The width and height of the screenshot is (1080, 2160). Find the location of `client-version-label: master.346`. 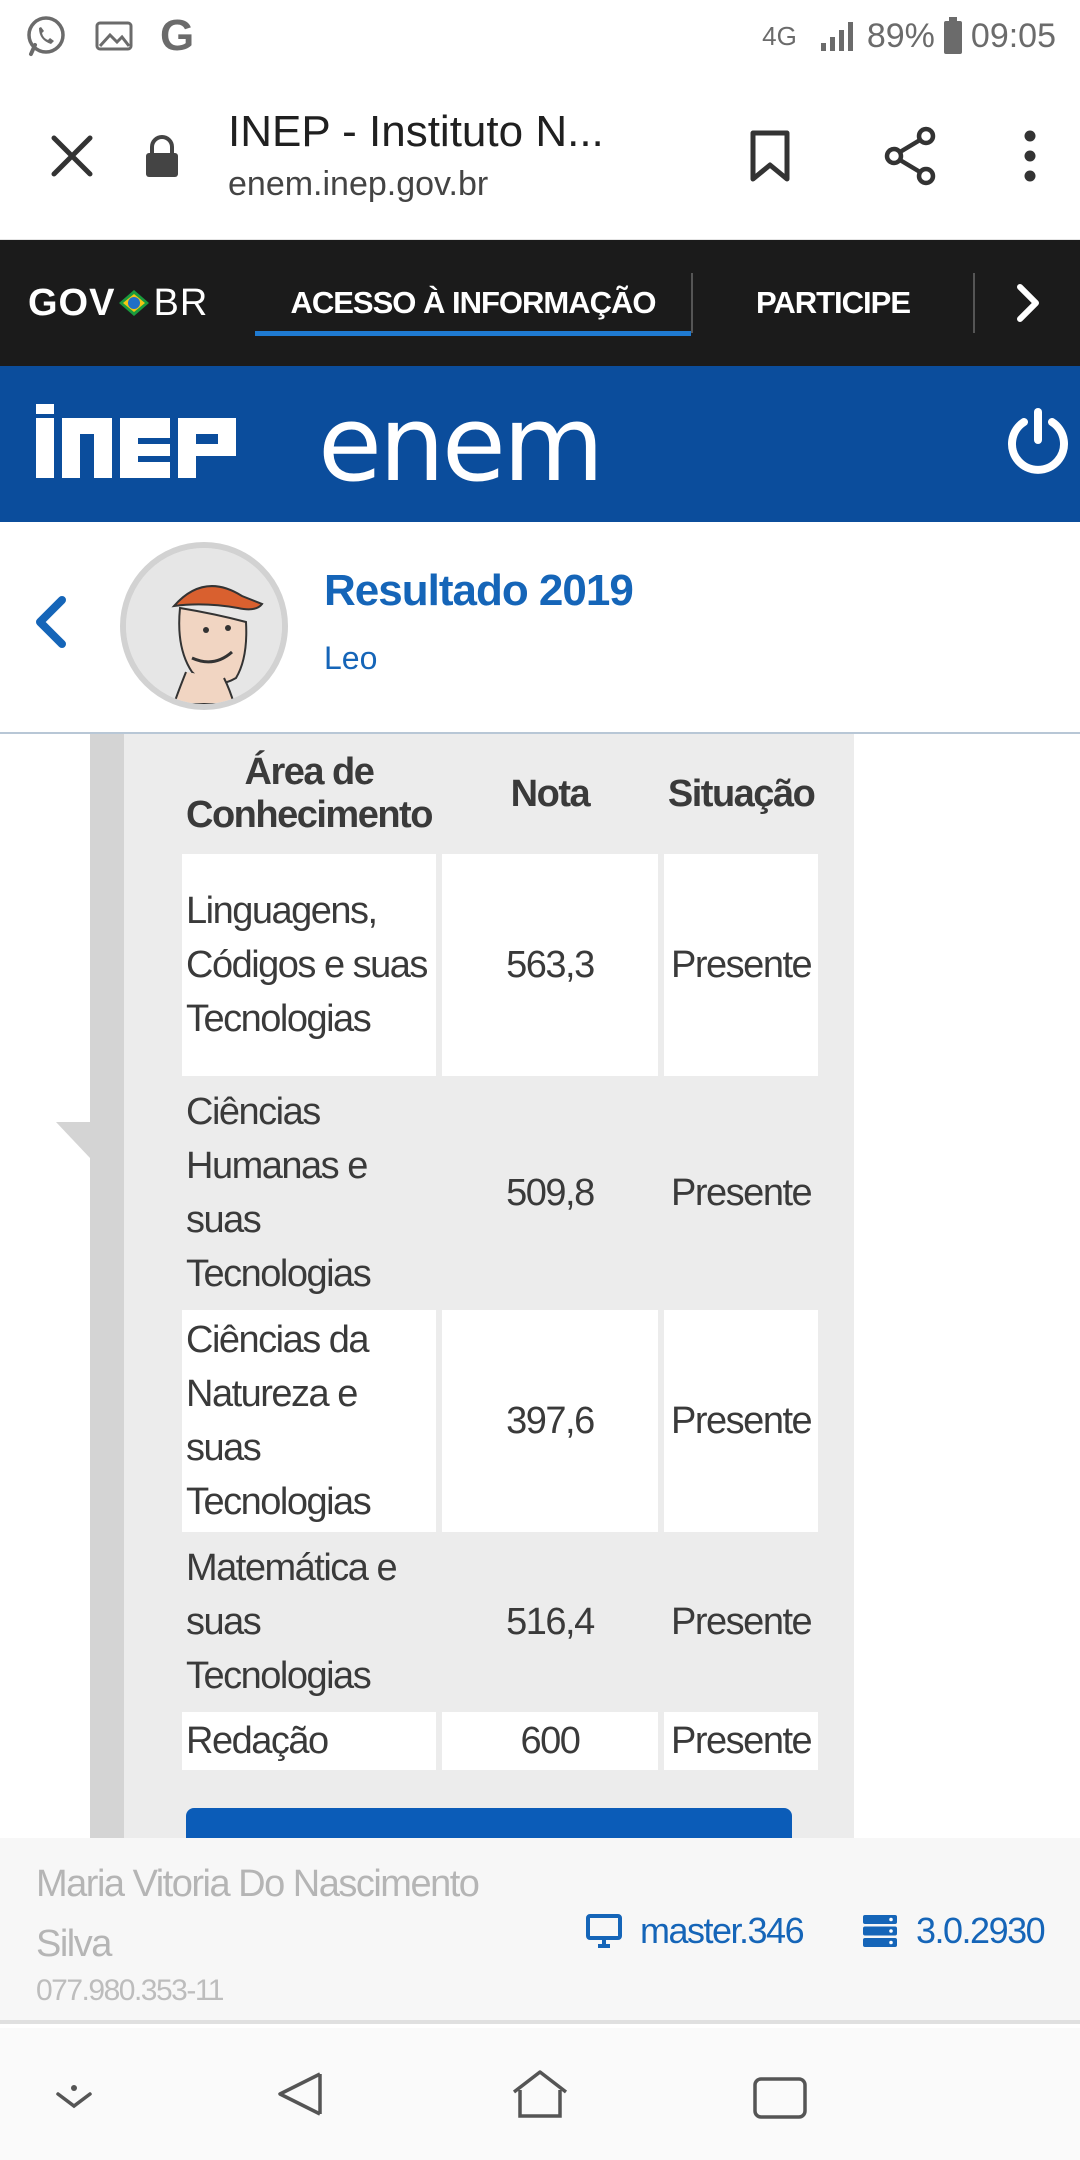

client-version-label: master.346 is located at coordinates (722, 1930).